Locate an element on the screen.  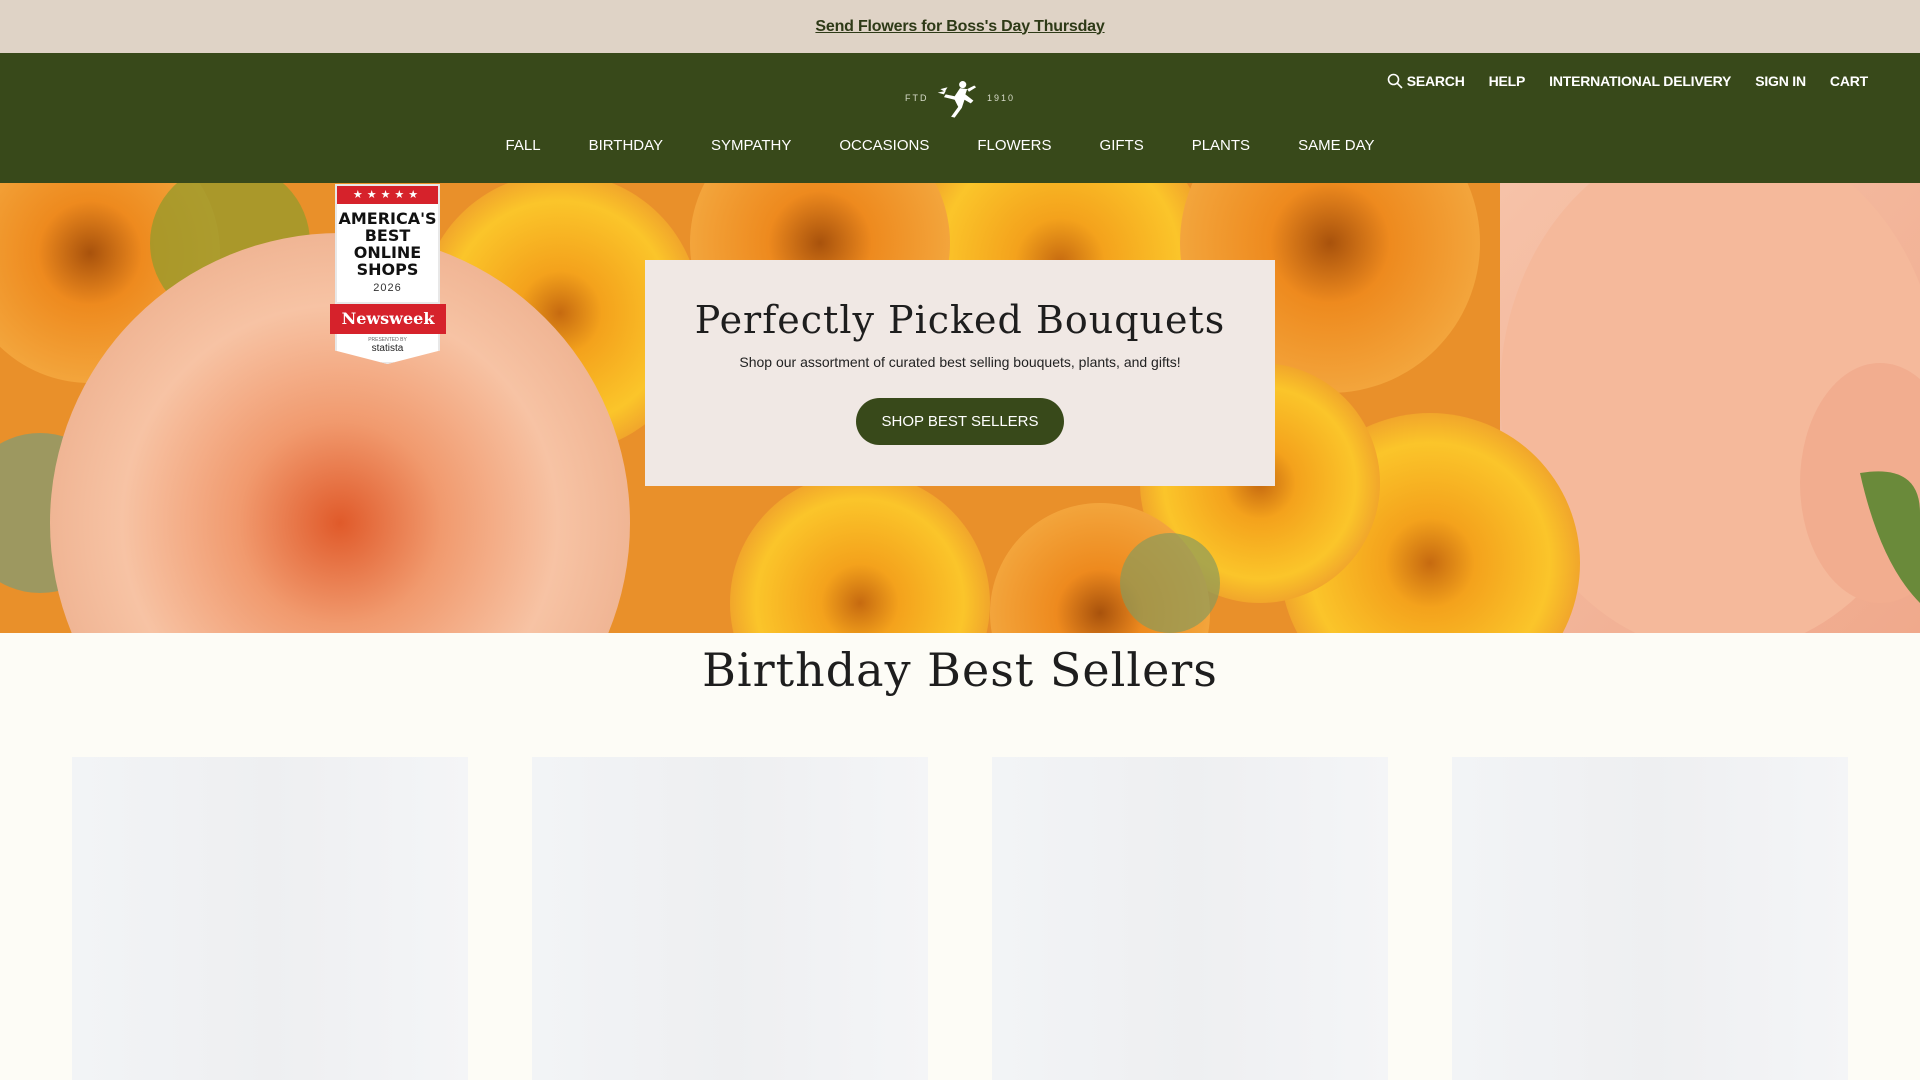
nav-item-fall: FALL is located at coordinates (523, 145).